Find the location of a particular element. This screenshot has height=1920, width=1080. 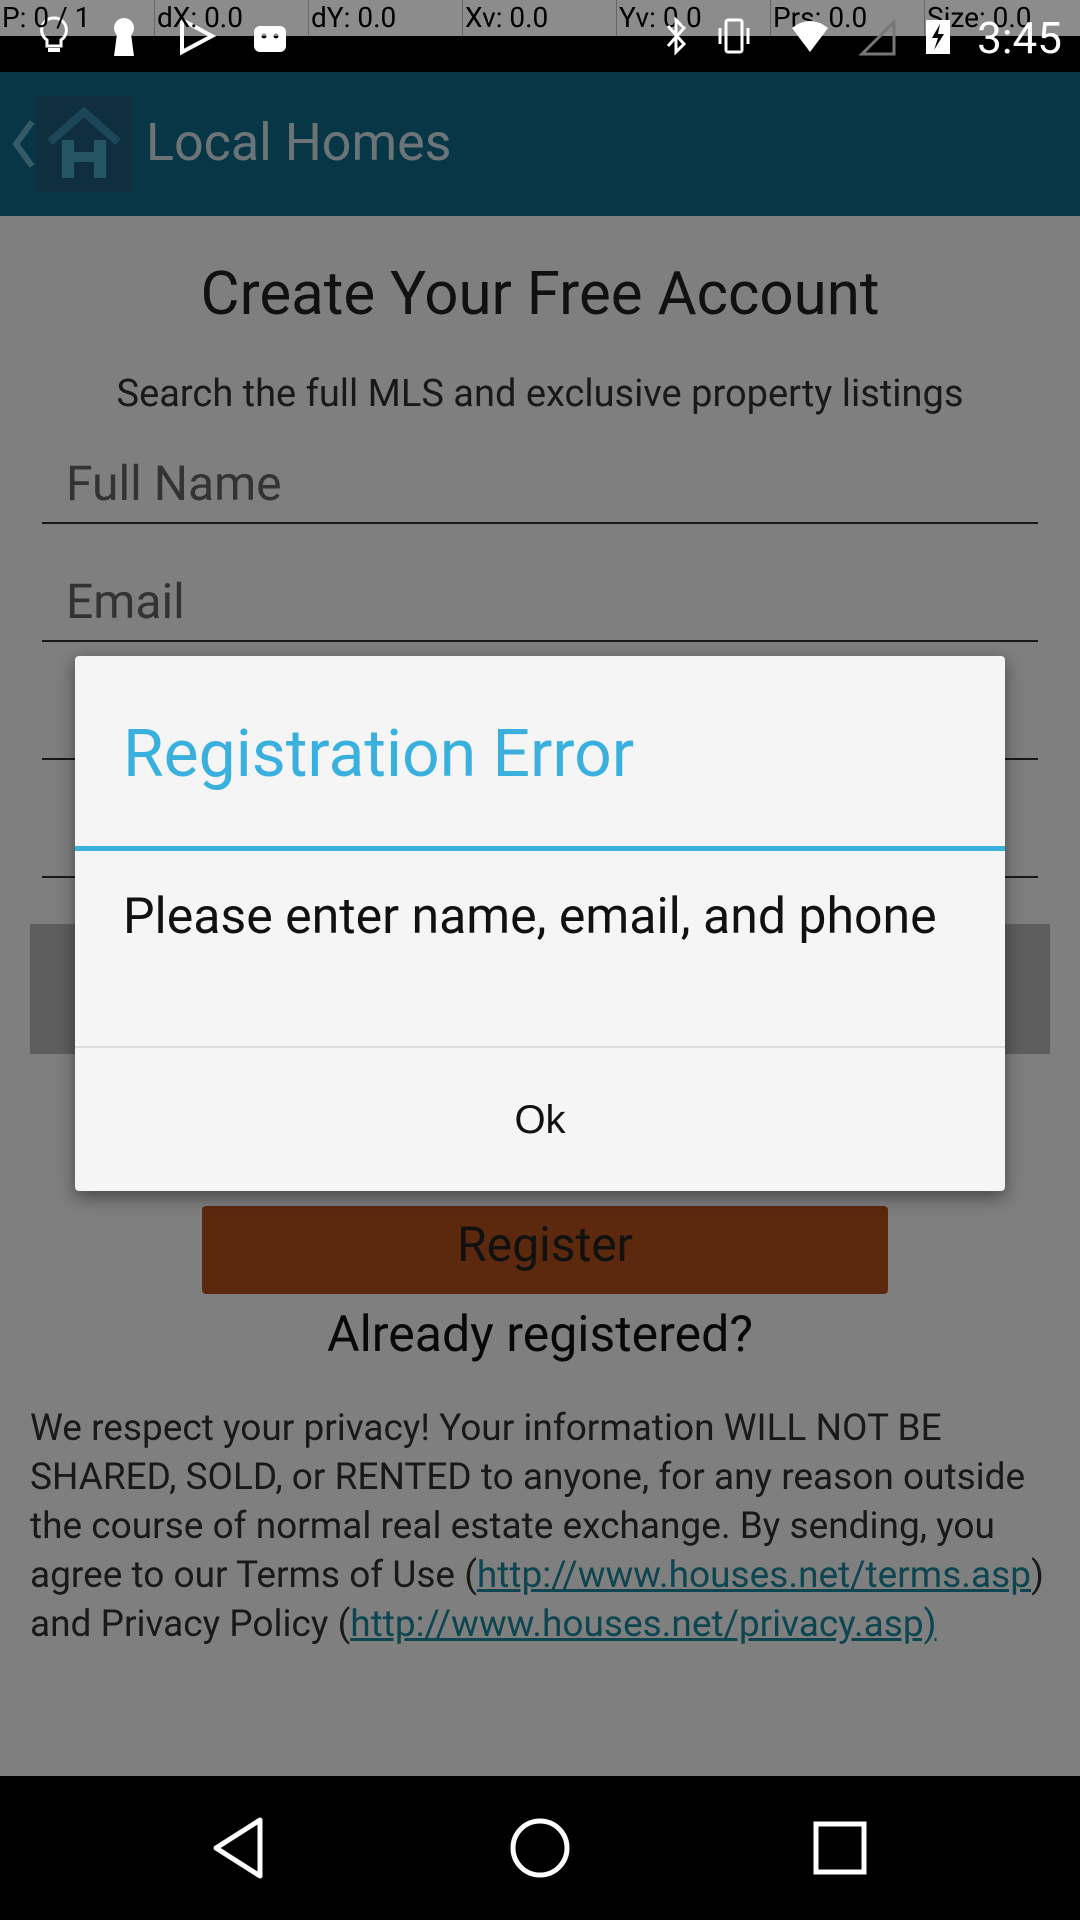

dialog-title-divider is located at coordinates (540, 848).